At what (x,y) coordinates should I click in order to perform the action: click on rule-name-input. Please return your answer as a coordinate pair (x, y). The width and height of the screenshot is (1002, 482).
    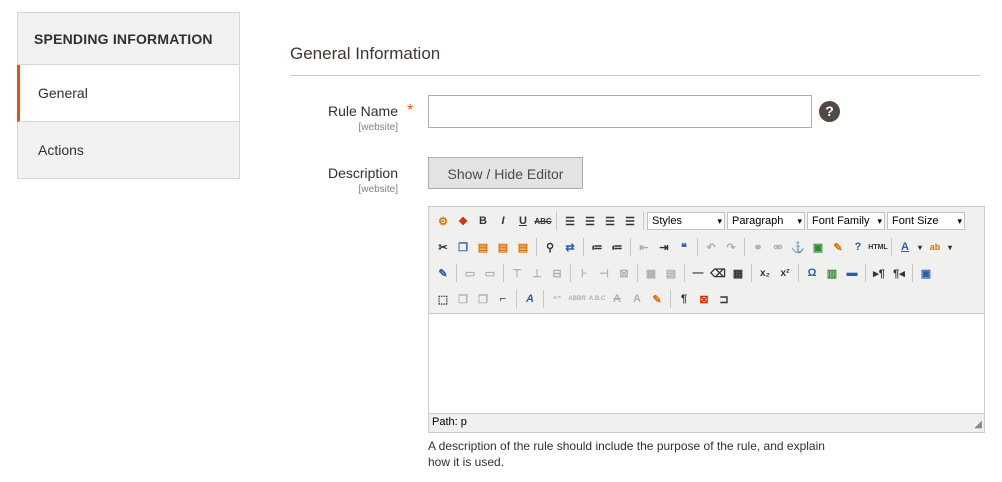
    Looking at the image, I should click on (620, 111).